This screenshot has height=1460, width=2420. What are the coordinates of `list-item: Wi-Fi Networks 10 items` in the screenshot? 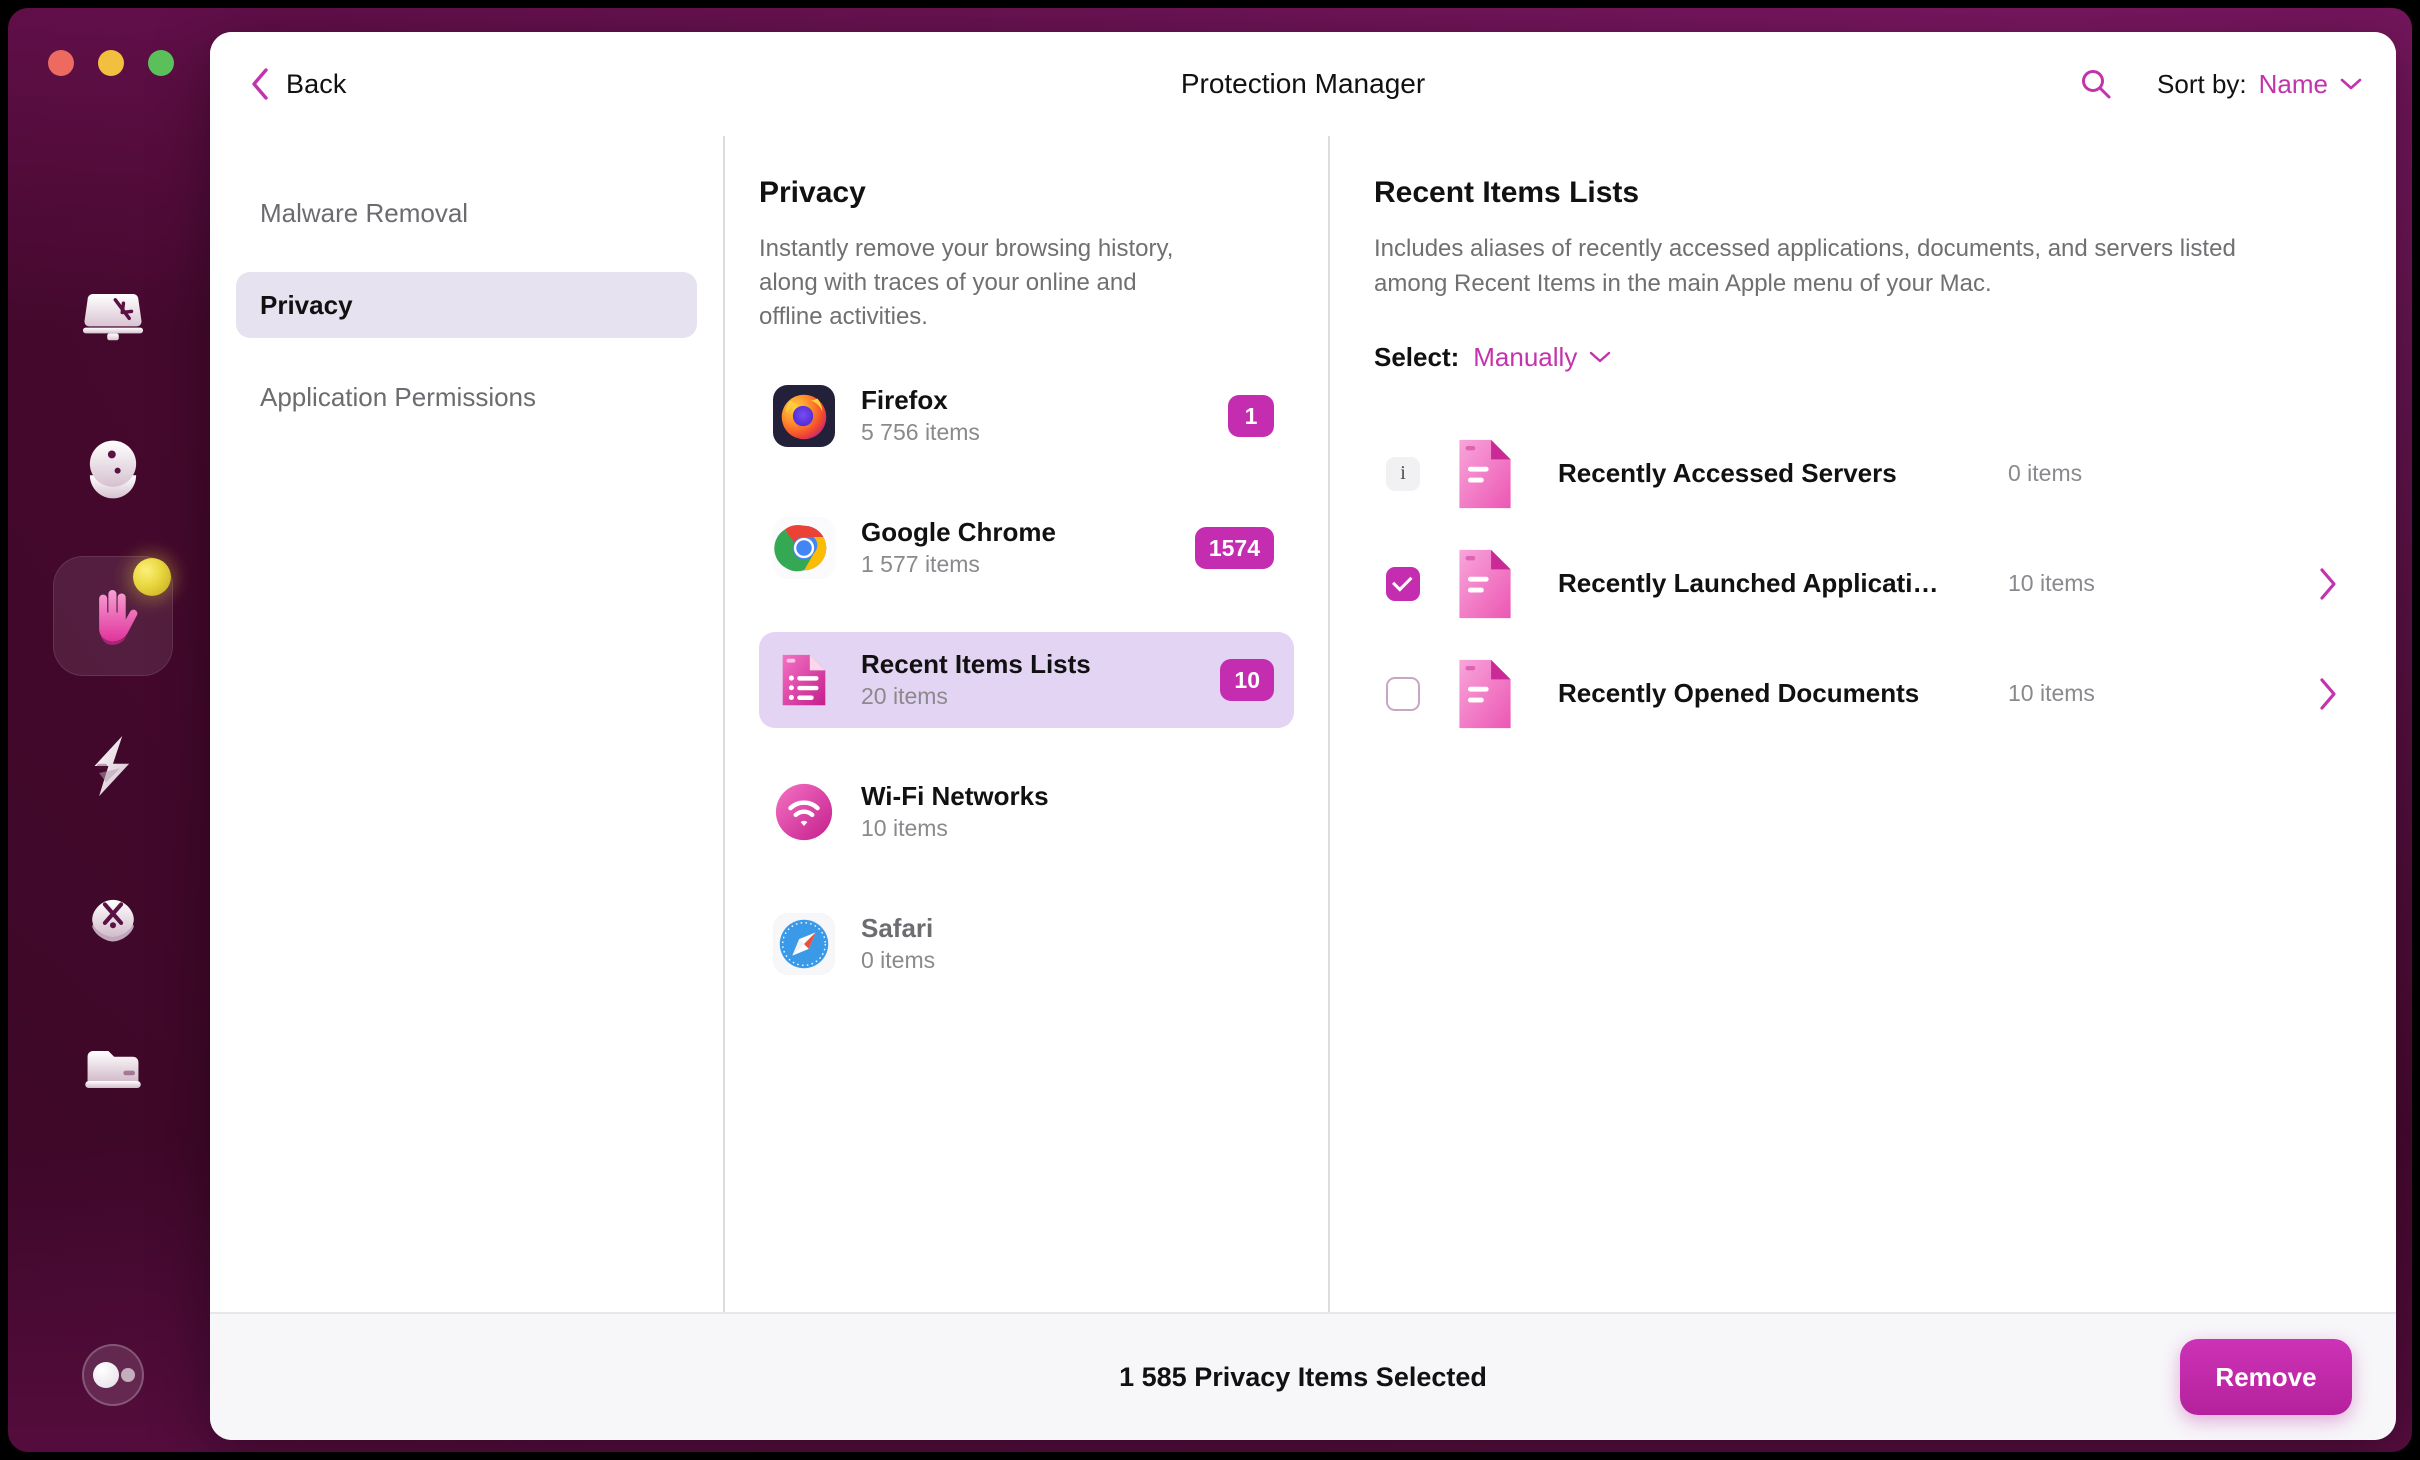 It's located at (1026, 812).